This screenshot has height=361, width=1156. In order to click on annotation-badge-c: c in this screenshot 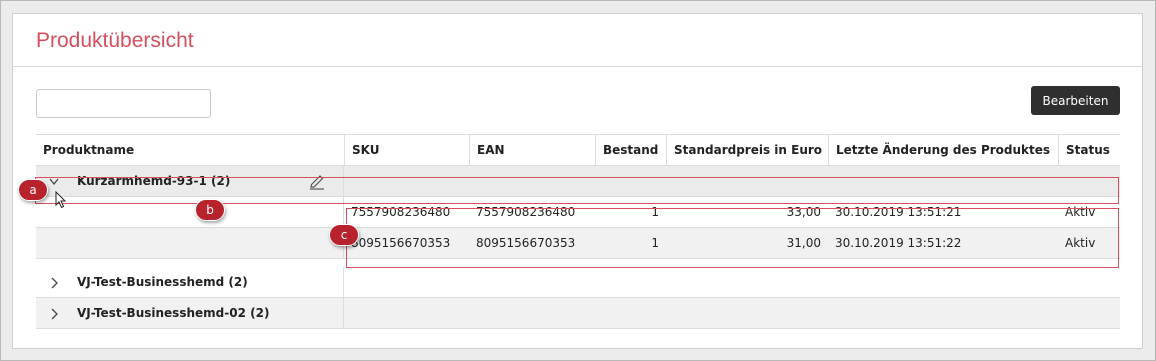, I will do `click(344, 235)`.